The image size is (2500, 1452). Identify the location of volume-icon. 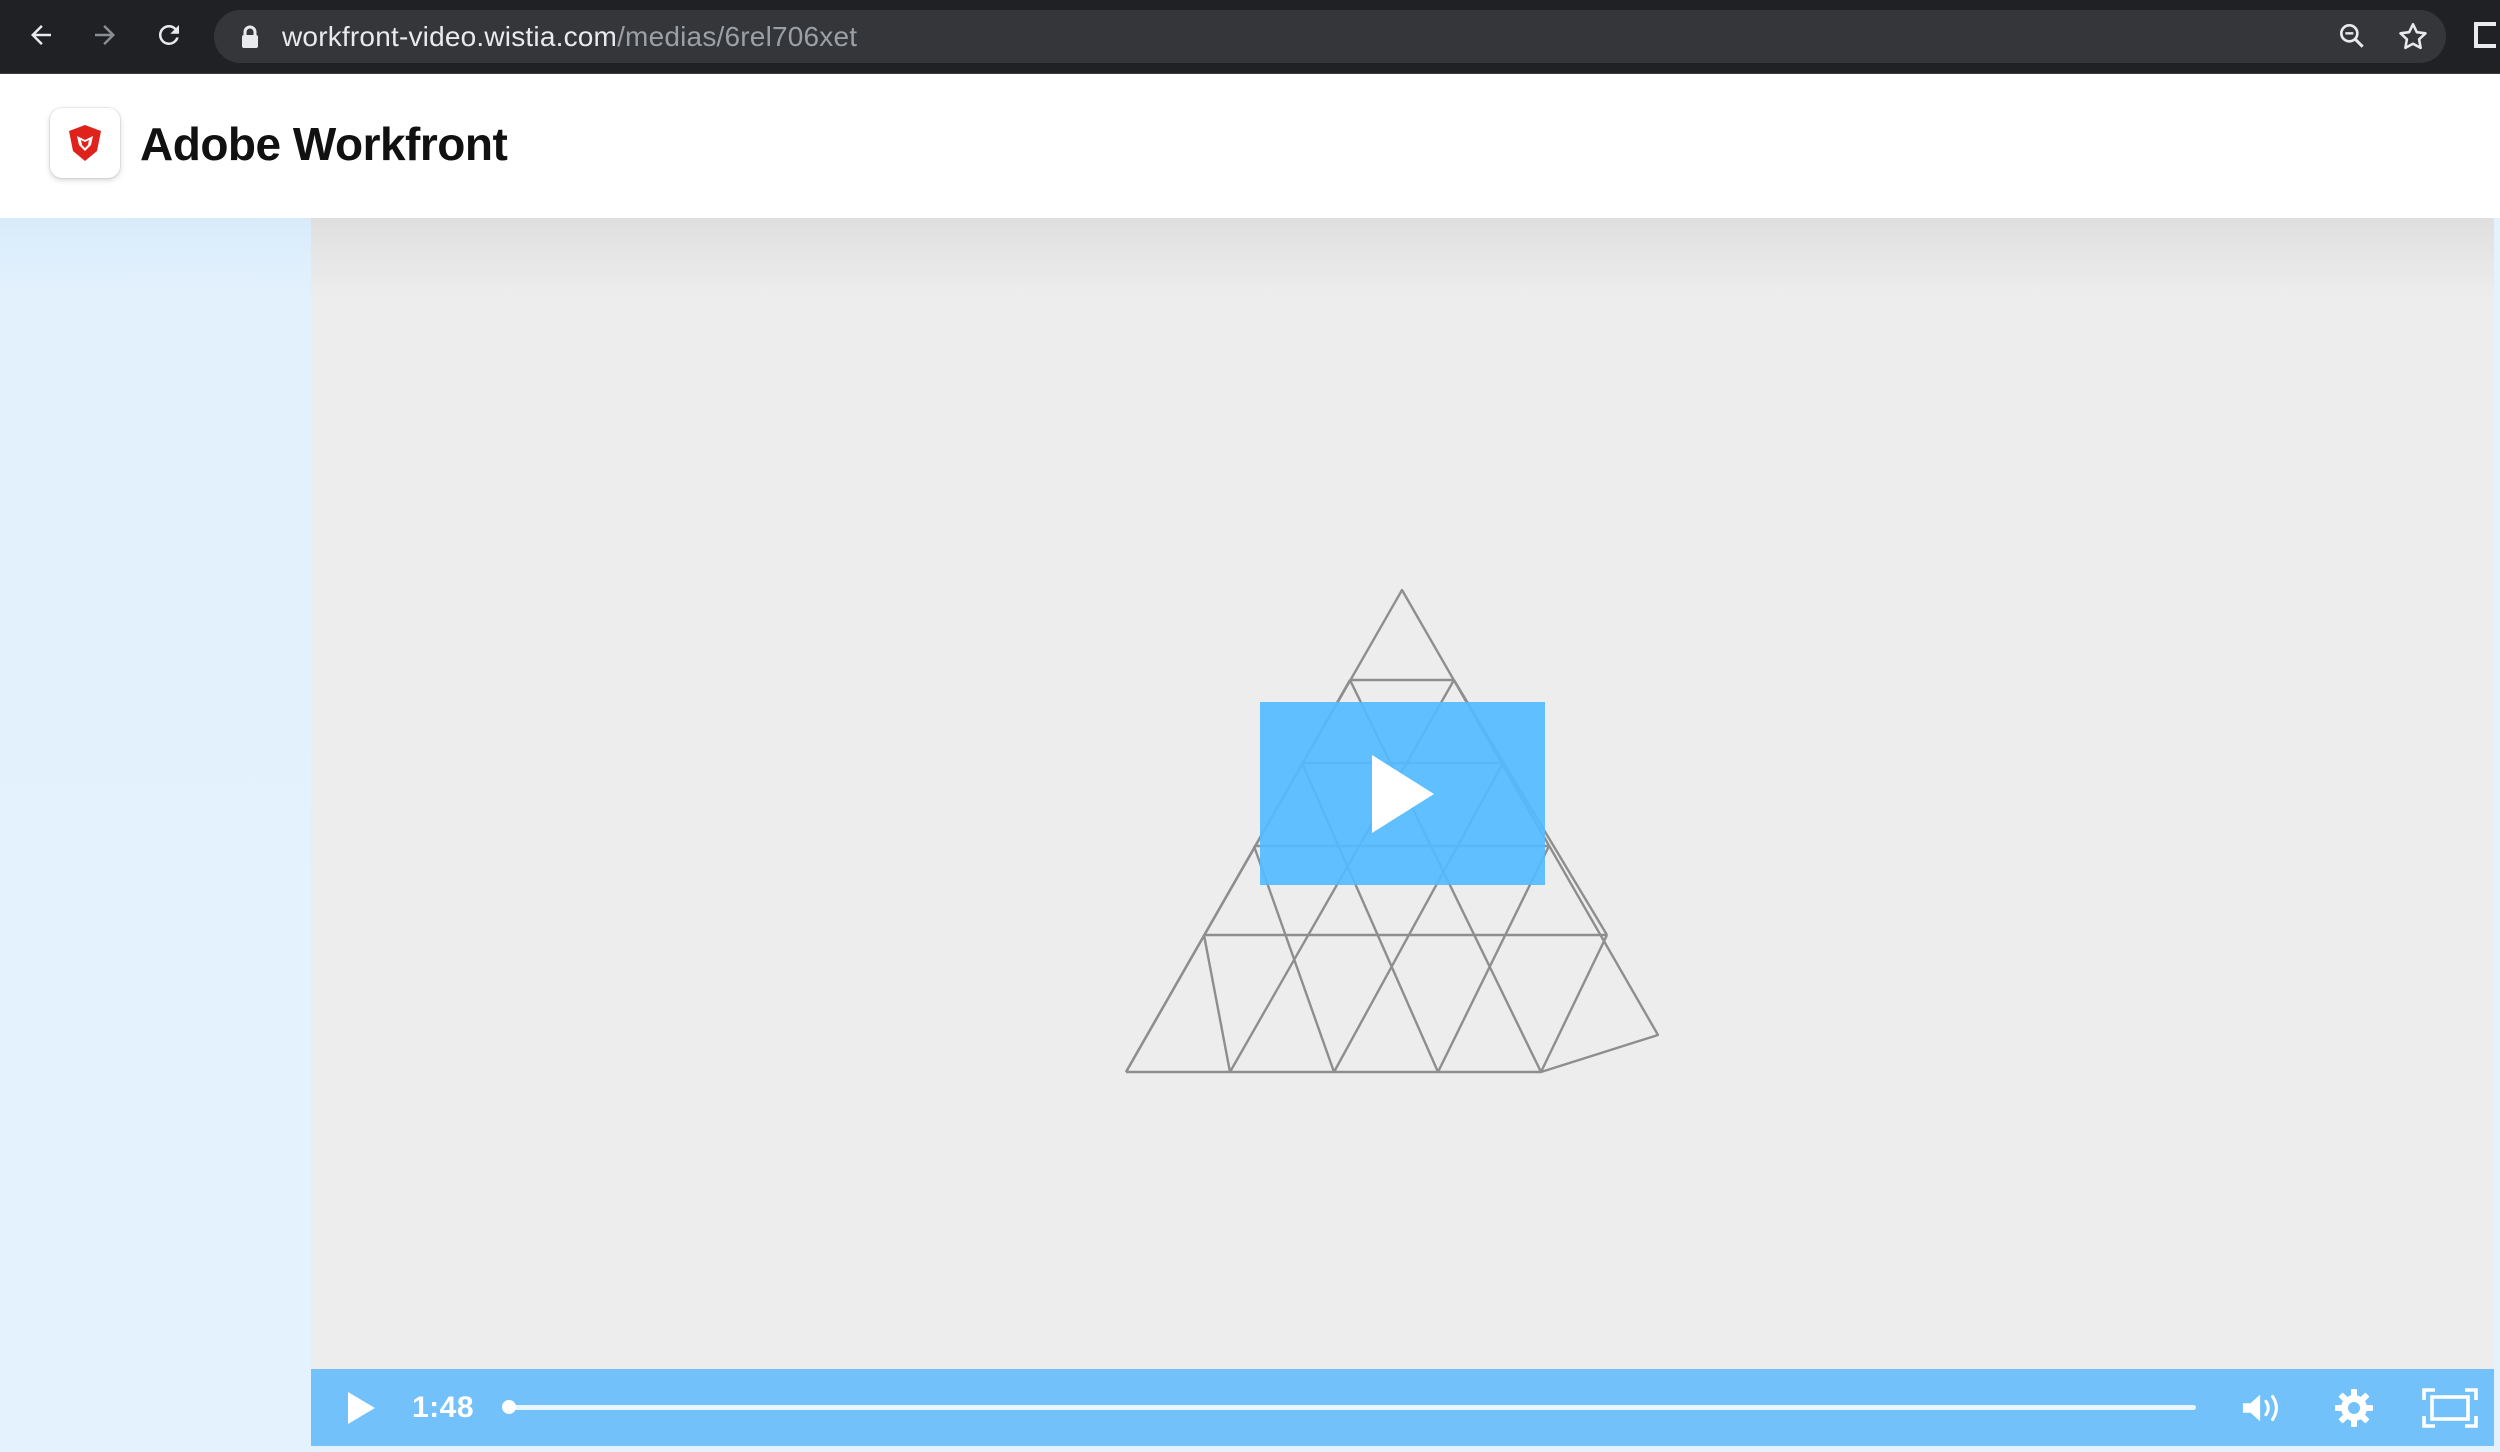
(2260, 1408).